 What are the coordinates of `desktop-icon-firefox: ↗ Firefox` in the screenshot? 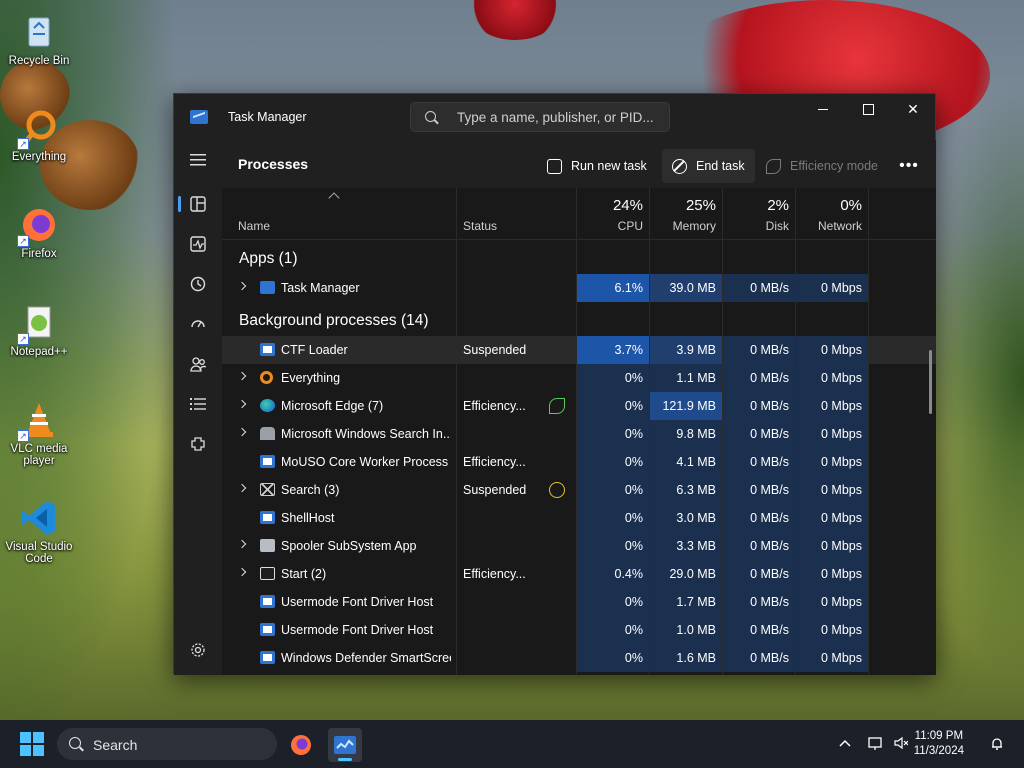 It's located at (39, 232).